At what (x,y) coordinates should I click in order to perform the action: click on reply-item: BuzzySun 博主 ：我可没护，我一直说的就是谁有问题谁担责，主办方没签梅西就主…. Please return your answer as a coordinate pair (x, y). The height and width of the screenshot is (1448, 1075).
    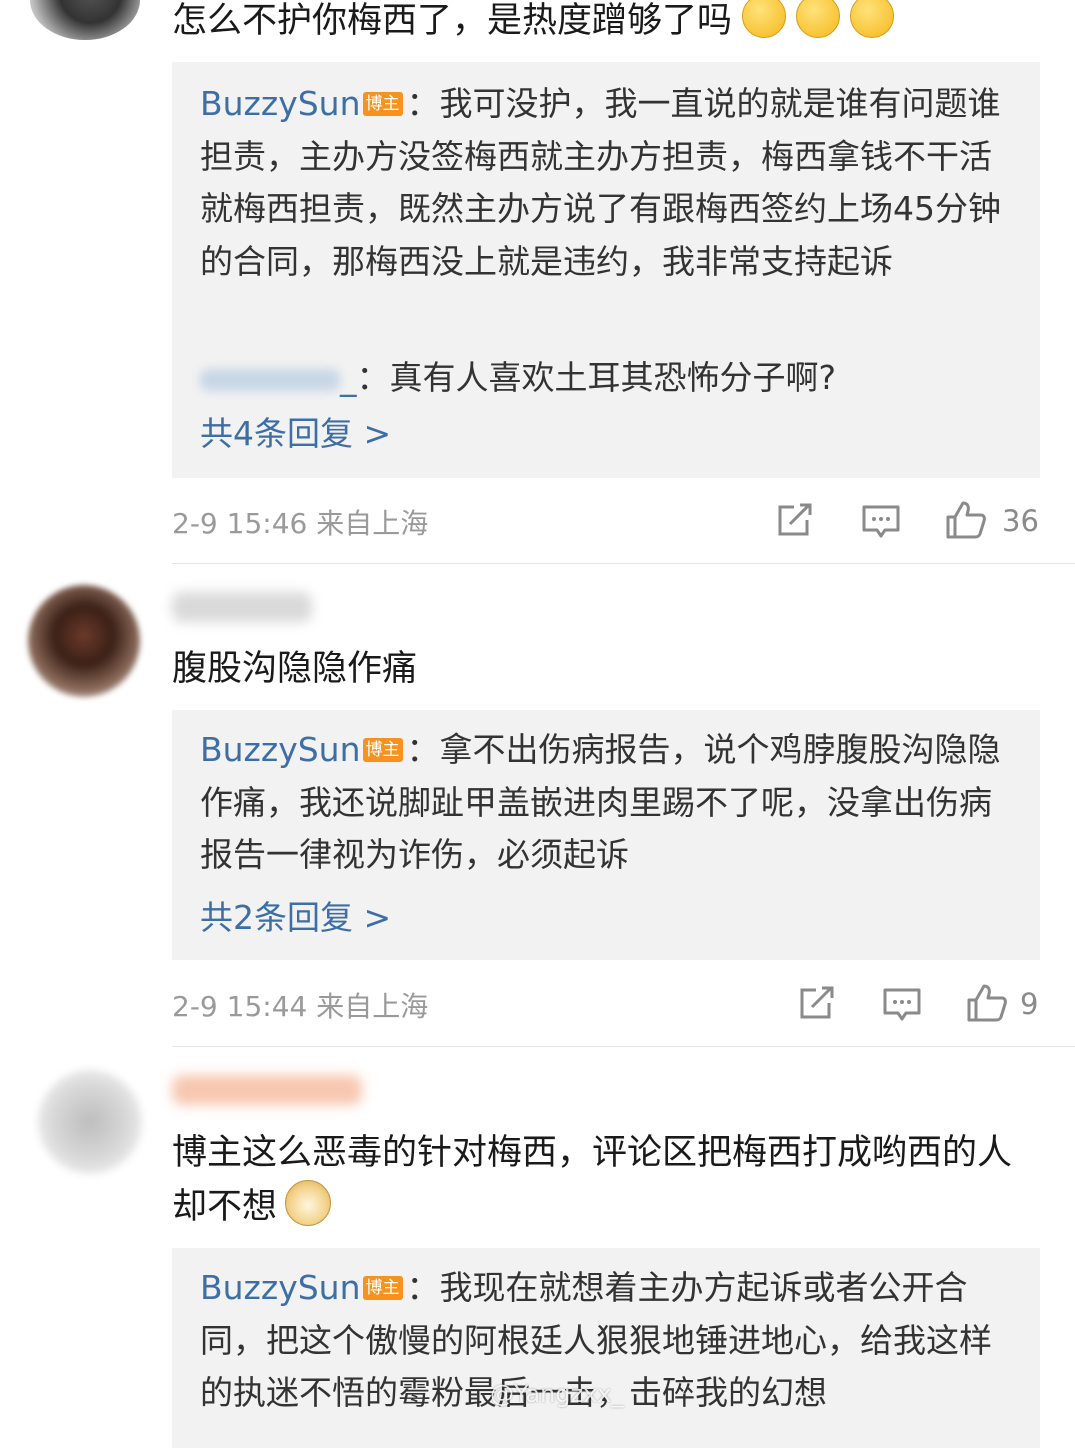
    Looking at the image, I should click on (603, 183).